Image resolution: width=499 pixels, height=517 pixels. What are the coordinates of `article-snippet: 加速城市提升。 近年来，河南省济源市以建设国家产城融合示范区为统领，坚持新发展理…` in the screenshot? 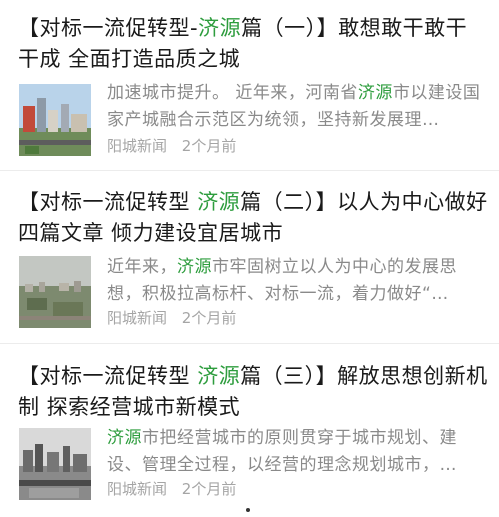 It's located at (294, 106).